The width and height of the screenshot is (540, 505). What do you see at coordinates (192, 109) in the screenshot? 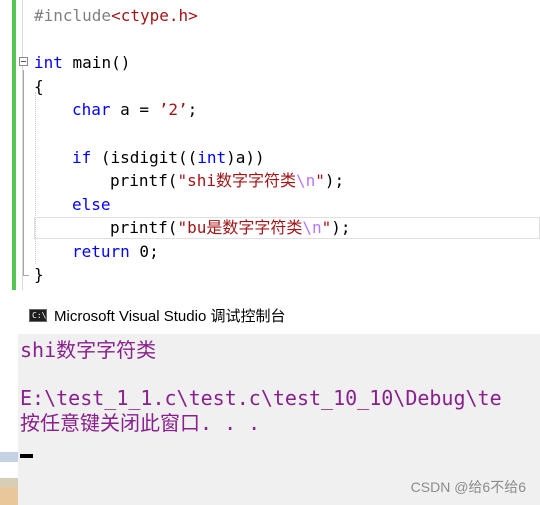
I see `semicolon: ;` at bounding box center [192, 109].